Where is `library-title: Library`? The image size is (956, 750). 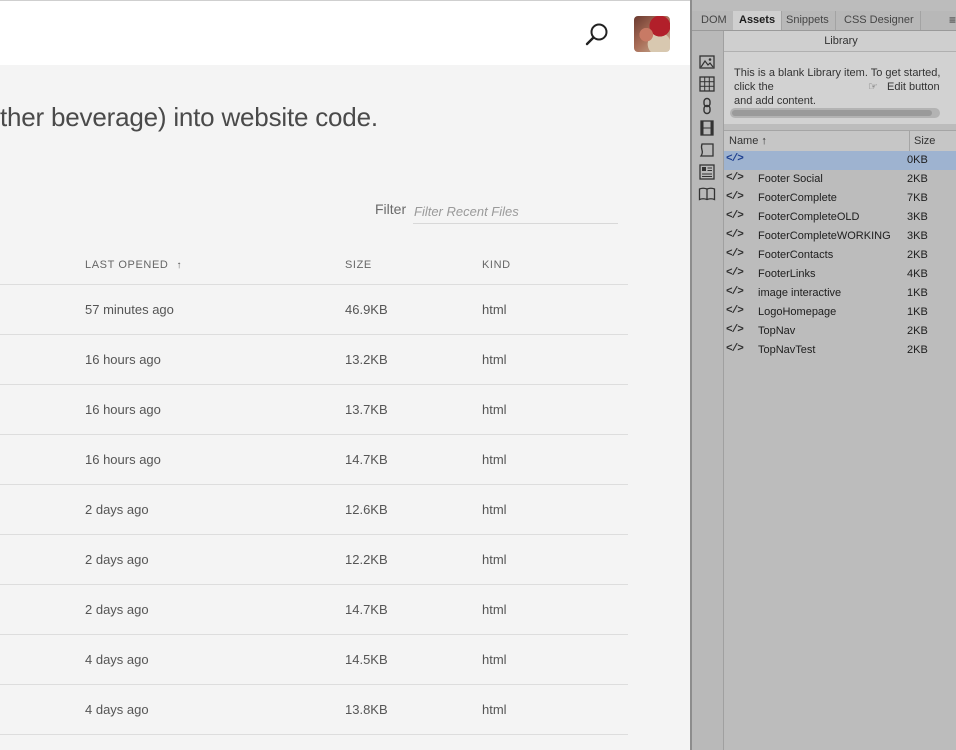 library-title: Library is located at coordinates (840, 41).